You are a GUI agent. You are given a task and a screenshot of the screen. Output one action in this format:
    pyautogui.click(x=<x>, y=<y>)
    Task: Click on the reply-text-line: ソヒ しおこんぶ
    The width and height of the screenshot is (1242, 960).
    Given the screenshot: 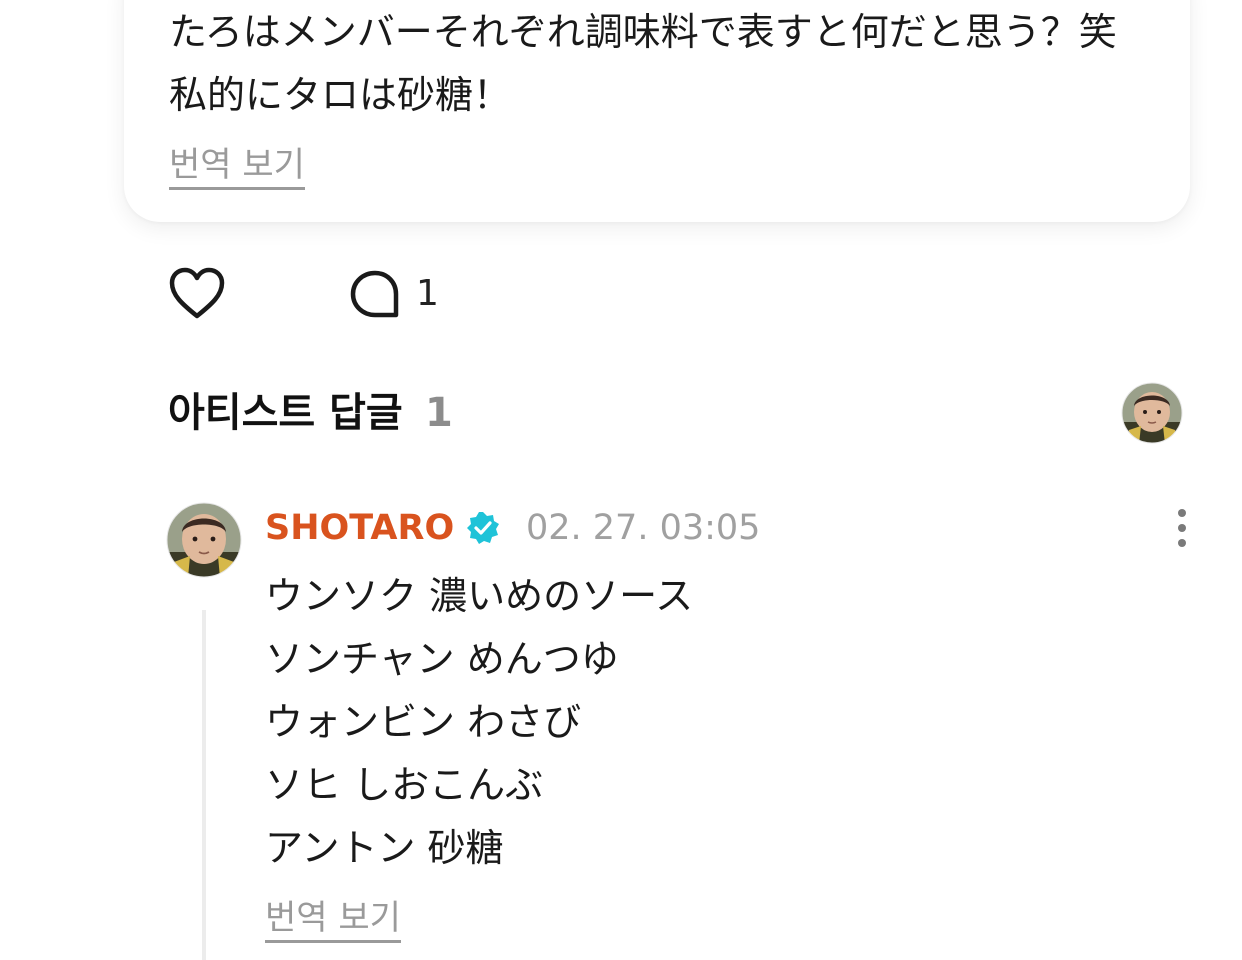 What is the action you would take?
    pyautogui.click(x=404, y=785)
    